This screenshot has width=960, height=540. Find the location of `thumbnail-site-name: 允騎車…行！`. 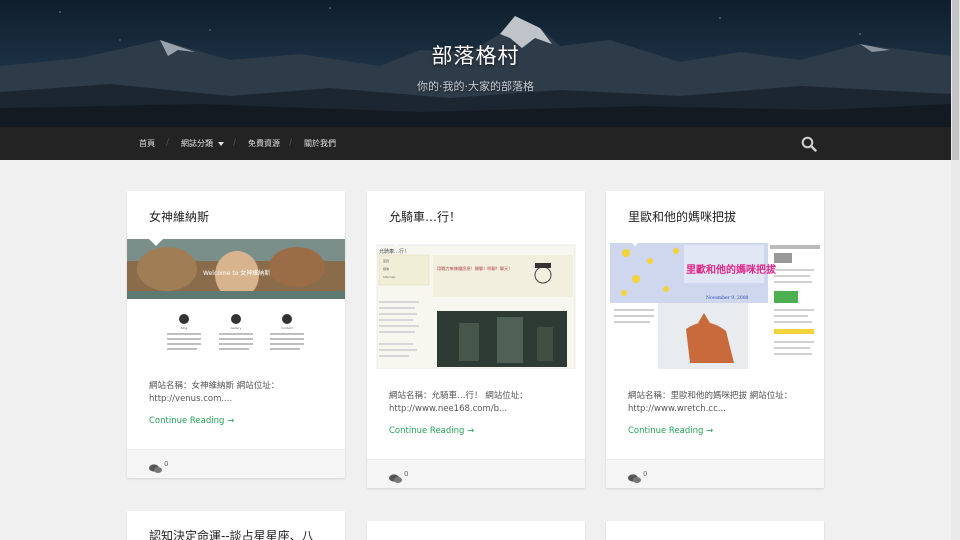

thumbnail-site-name: 允騎車…行！ is located at coordinates (394, 251).